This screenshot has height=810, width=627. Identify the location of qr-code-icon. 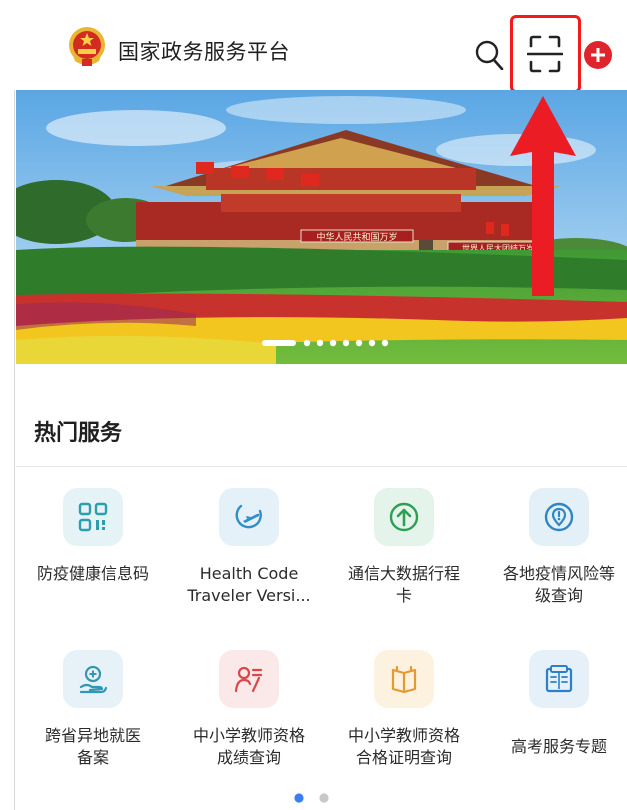
(93, 517).